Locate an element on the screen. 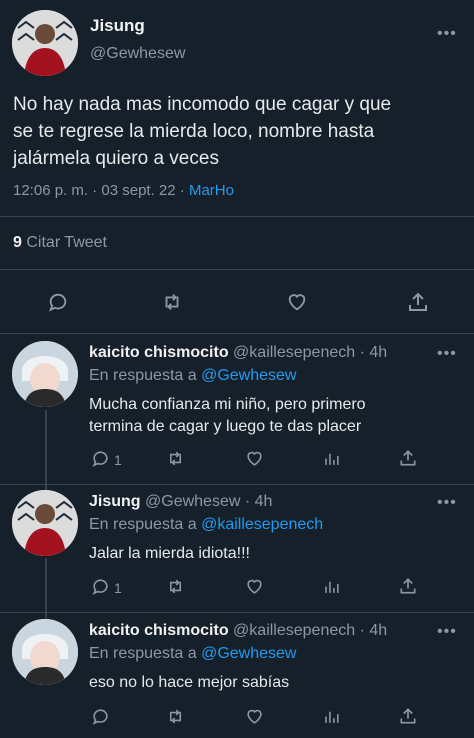  reply-text-line: Jalar la mierda idiota!!! is located at coordinates (169, 553).